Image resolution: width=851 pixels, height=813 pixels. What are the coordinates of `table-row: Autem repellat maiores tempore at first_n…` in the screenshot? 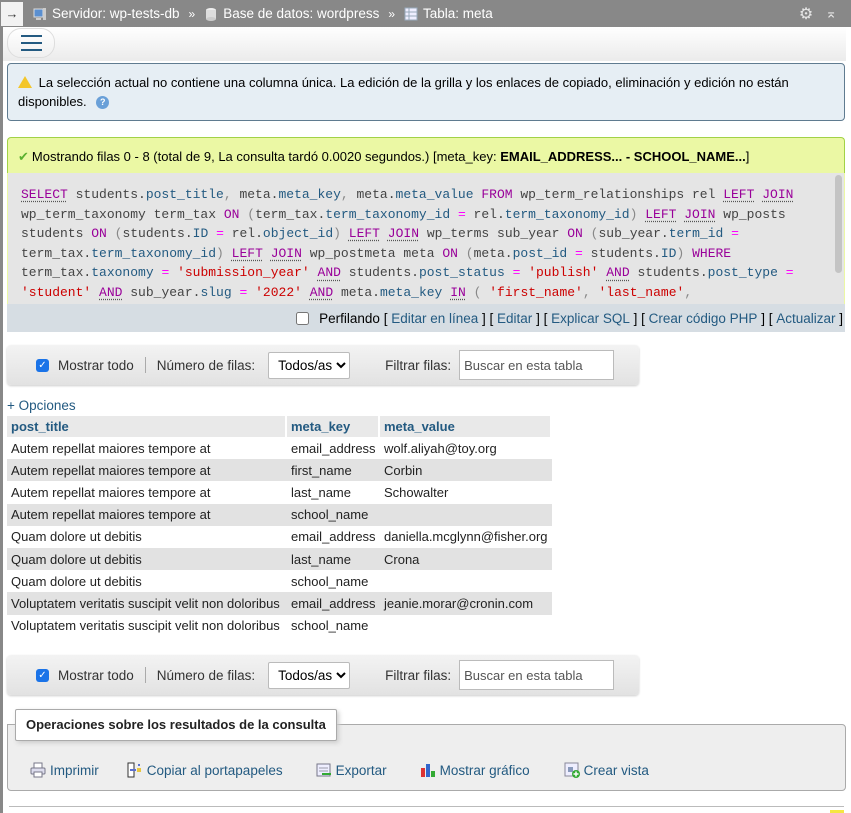 It's located at (279, 470).